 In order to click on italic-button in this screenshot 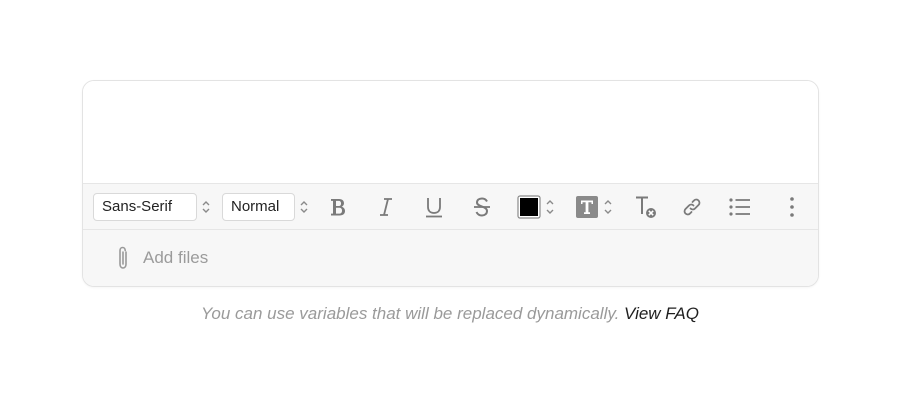, I will do `click(386, 207)`.